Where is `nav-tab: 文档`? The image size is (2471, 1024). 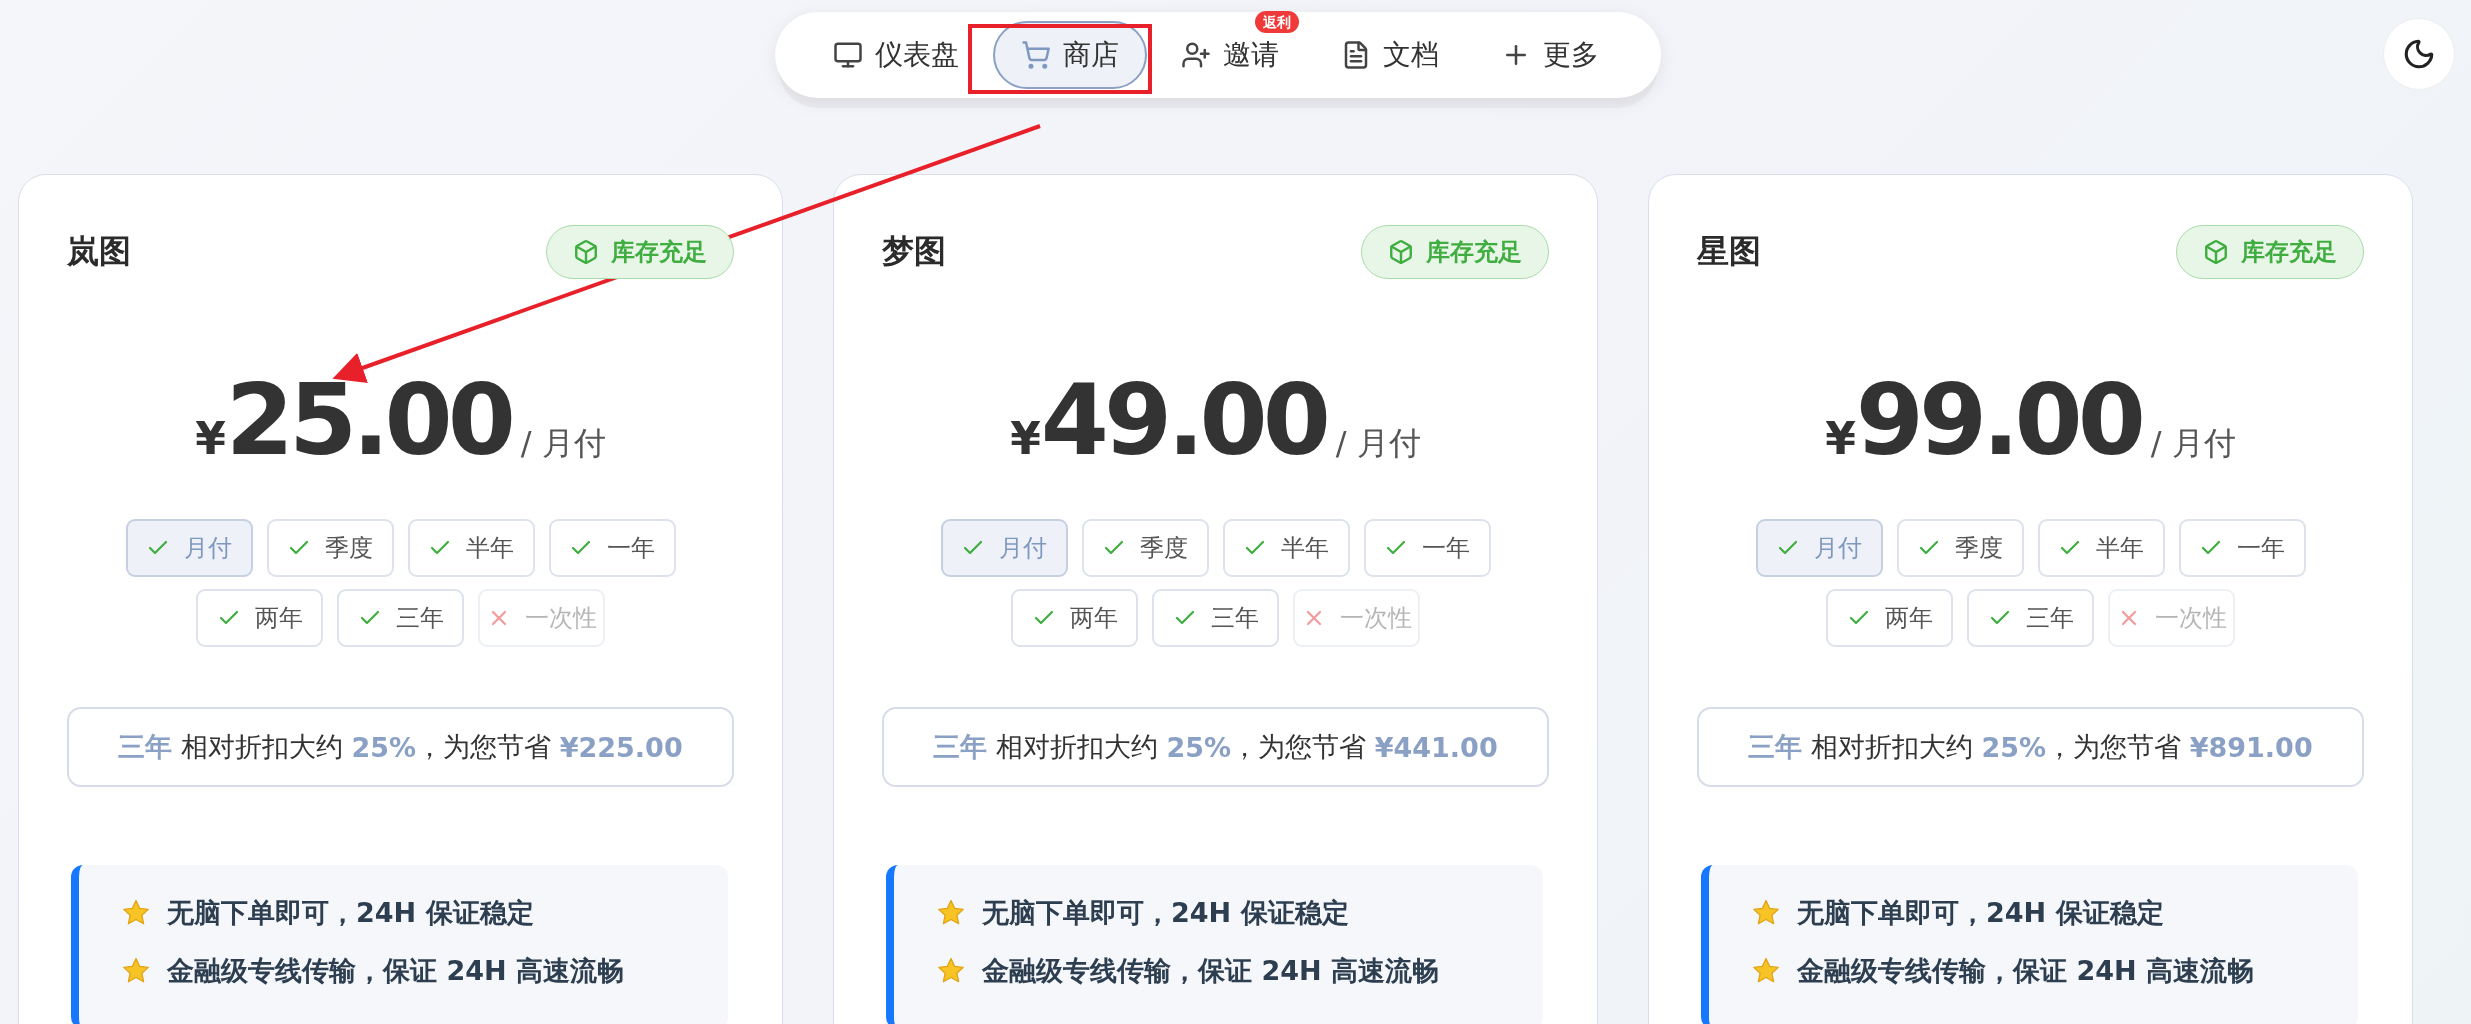
nav-tab: 文档 is located at coordinates (1389, 55).